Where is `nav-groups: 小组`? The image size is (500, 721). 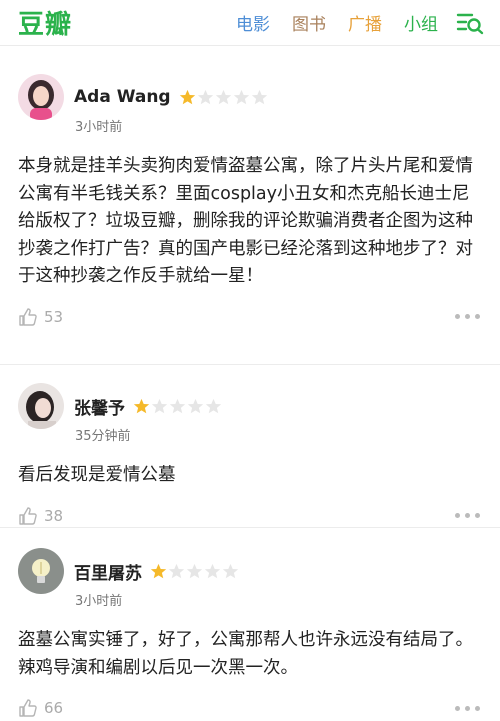 nav-groups: 小组 is located at coordinates (421, 22).